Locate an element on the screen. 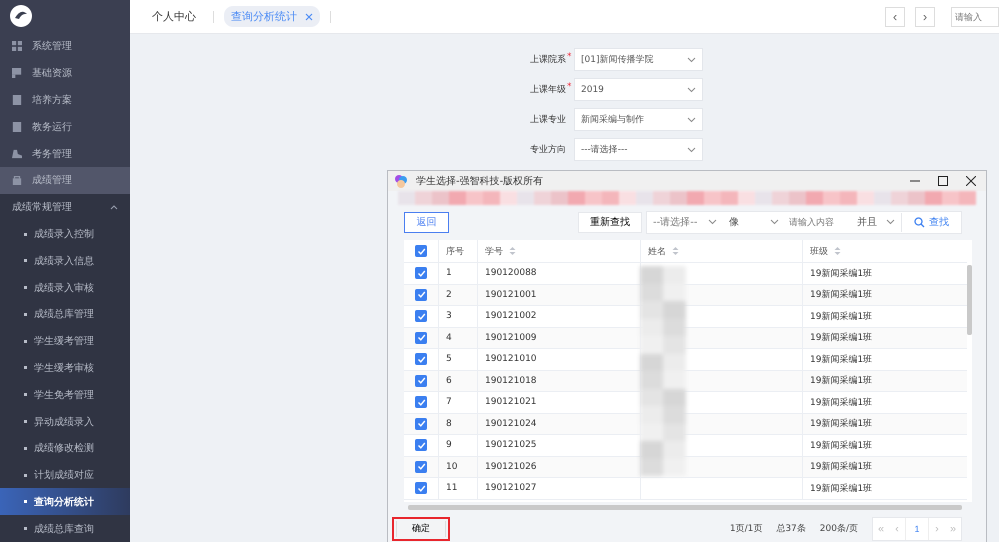 The image size is (999, 542). menu-group: 成绩常规管理 is located at coordinates (65, 207).